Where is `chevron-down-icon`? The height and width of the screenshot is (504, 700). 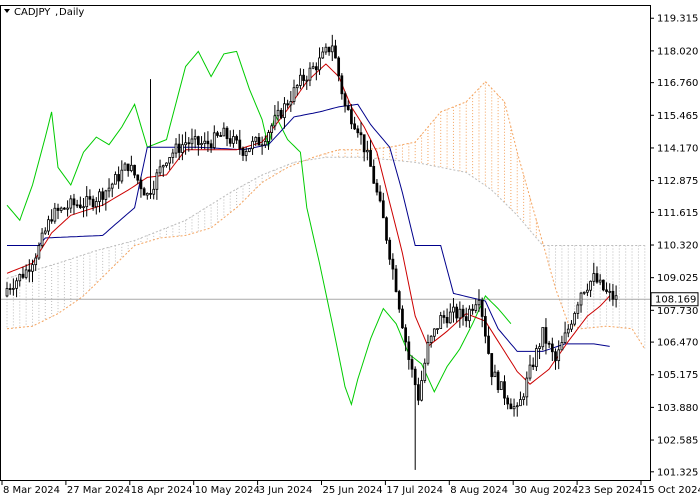 chevron-down-icon is located at coordinates (7, 11).